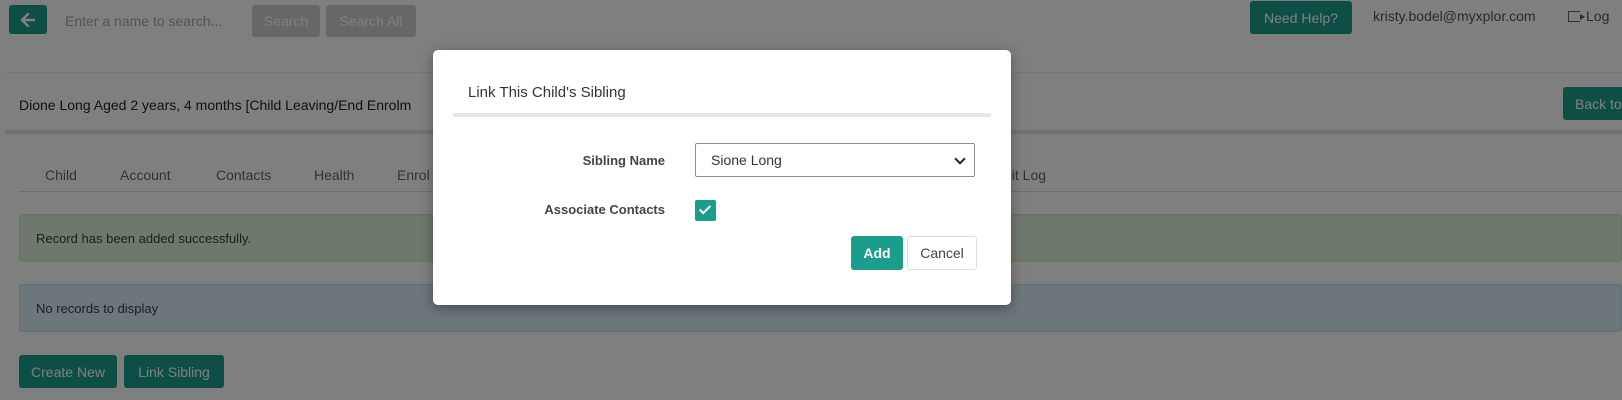 Image resolution: width=1622 pixels, height=400 pixels. What do you see at coordinates (835, 160) in the screenshot?
I see `sibling-name-select: Sione Long` at bounding box center [835, 160].